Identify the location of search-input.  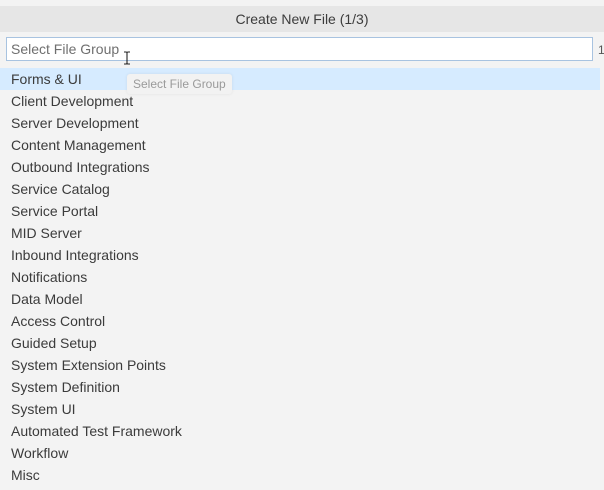
(299, 49).